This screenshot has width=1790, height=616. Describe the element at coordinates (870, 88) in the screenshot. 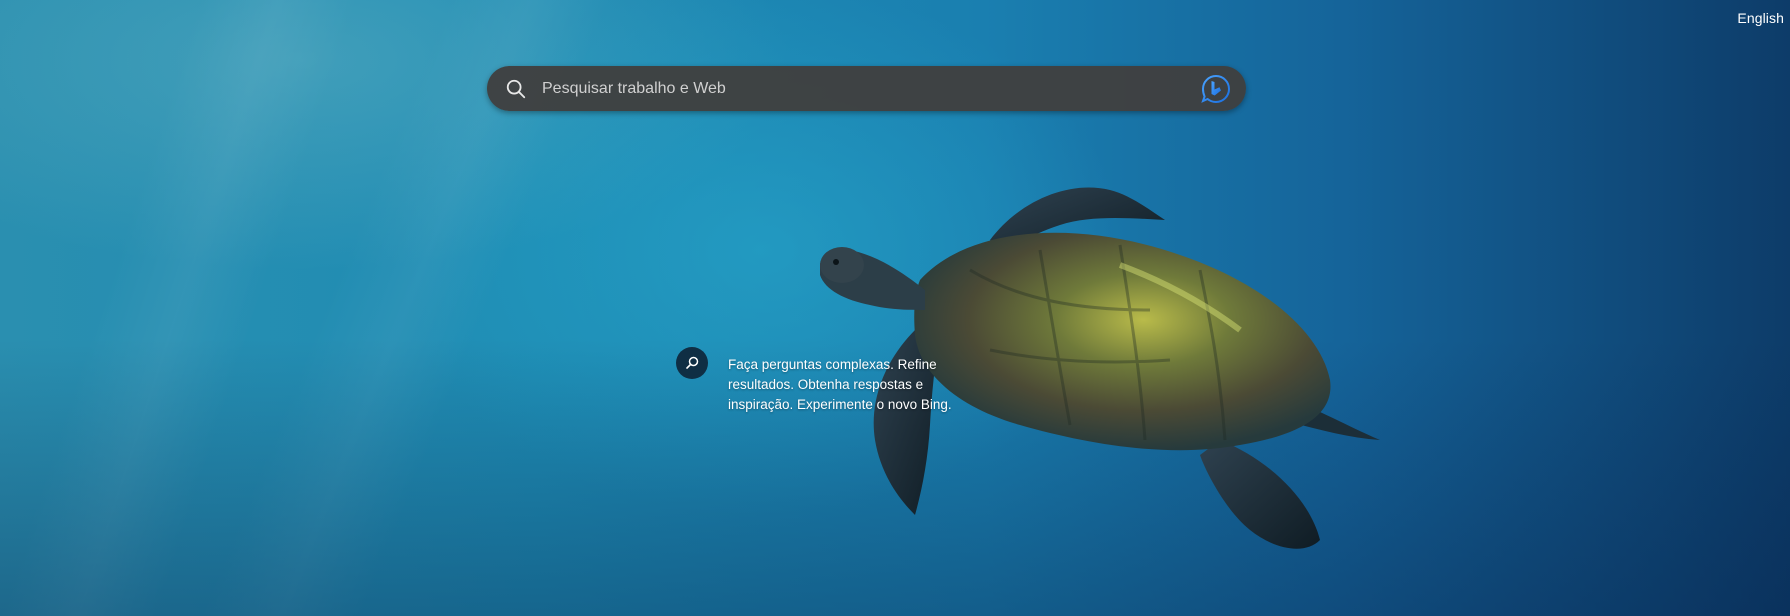

I see `search-input` at that location.